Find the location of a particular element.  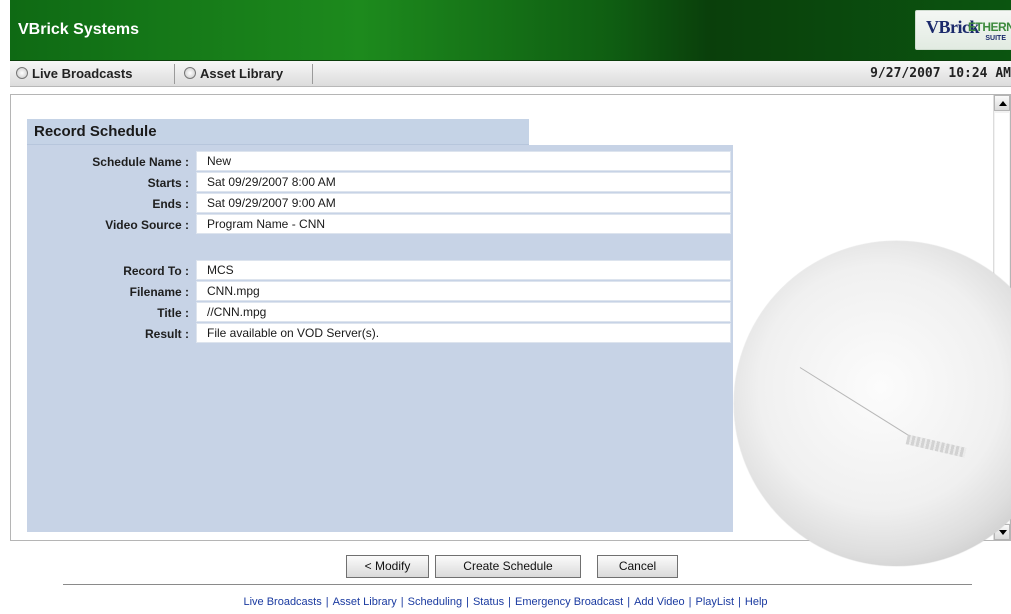

create-schedule-button: Create Schedule is located at coordinates (508, 566).